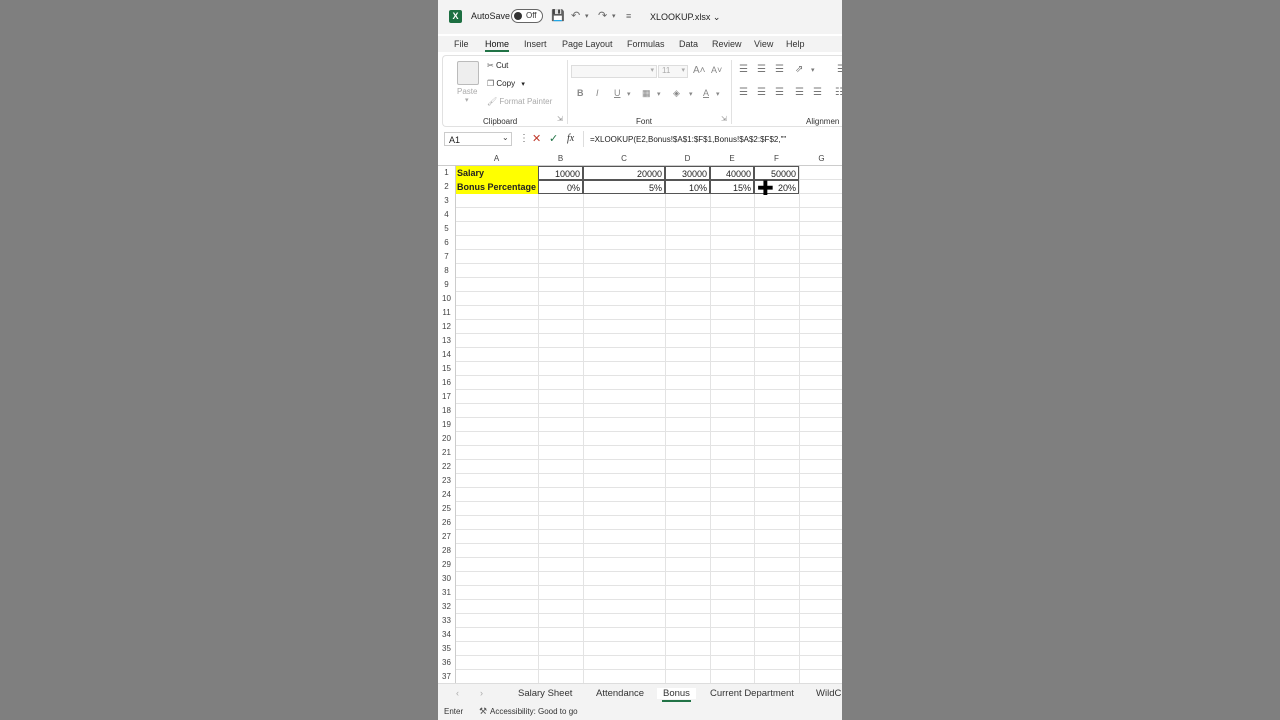  I want to click on row-header: 37, so click(447, 677).